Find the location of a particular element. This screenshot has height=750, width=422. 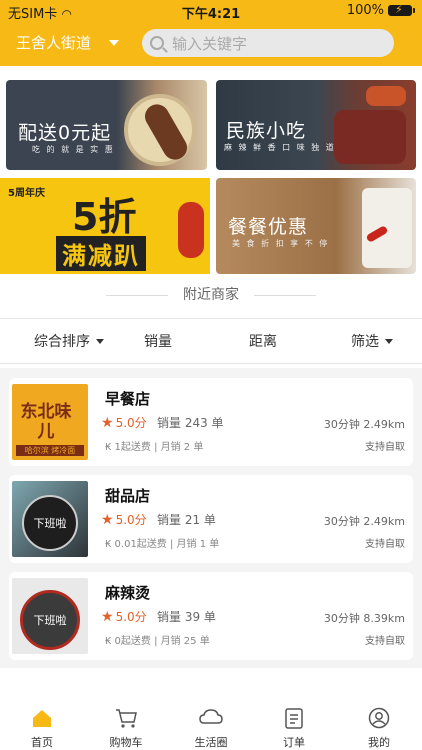

tab-cart: 购物车 is located at coordinates (126, 728).